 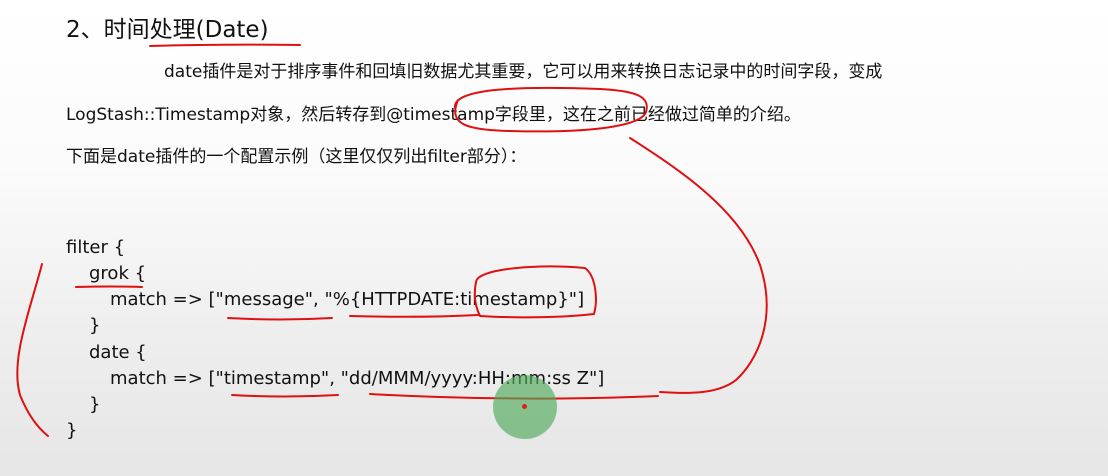 What do you see at coordinates (296, 157) in the screenshot?
I see `paragraph-example-intro: 下面是date插件的一个配置示例（这里仅仅列出filter部分）：` at bounding box center [296, 157].